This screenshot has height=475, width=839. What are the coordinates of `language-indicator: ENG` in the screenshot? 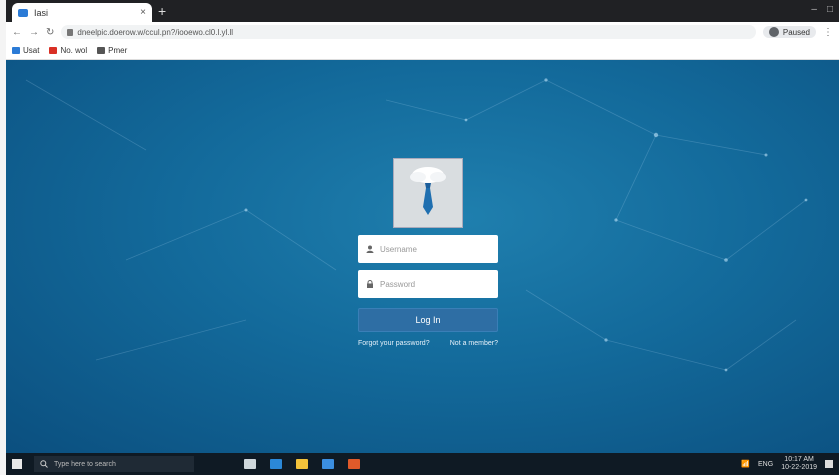 It's located at (765, 464).